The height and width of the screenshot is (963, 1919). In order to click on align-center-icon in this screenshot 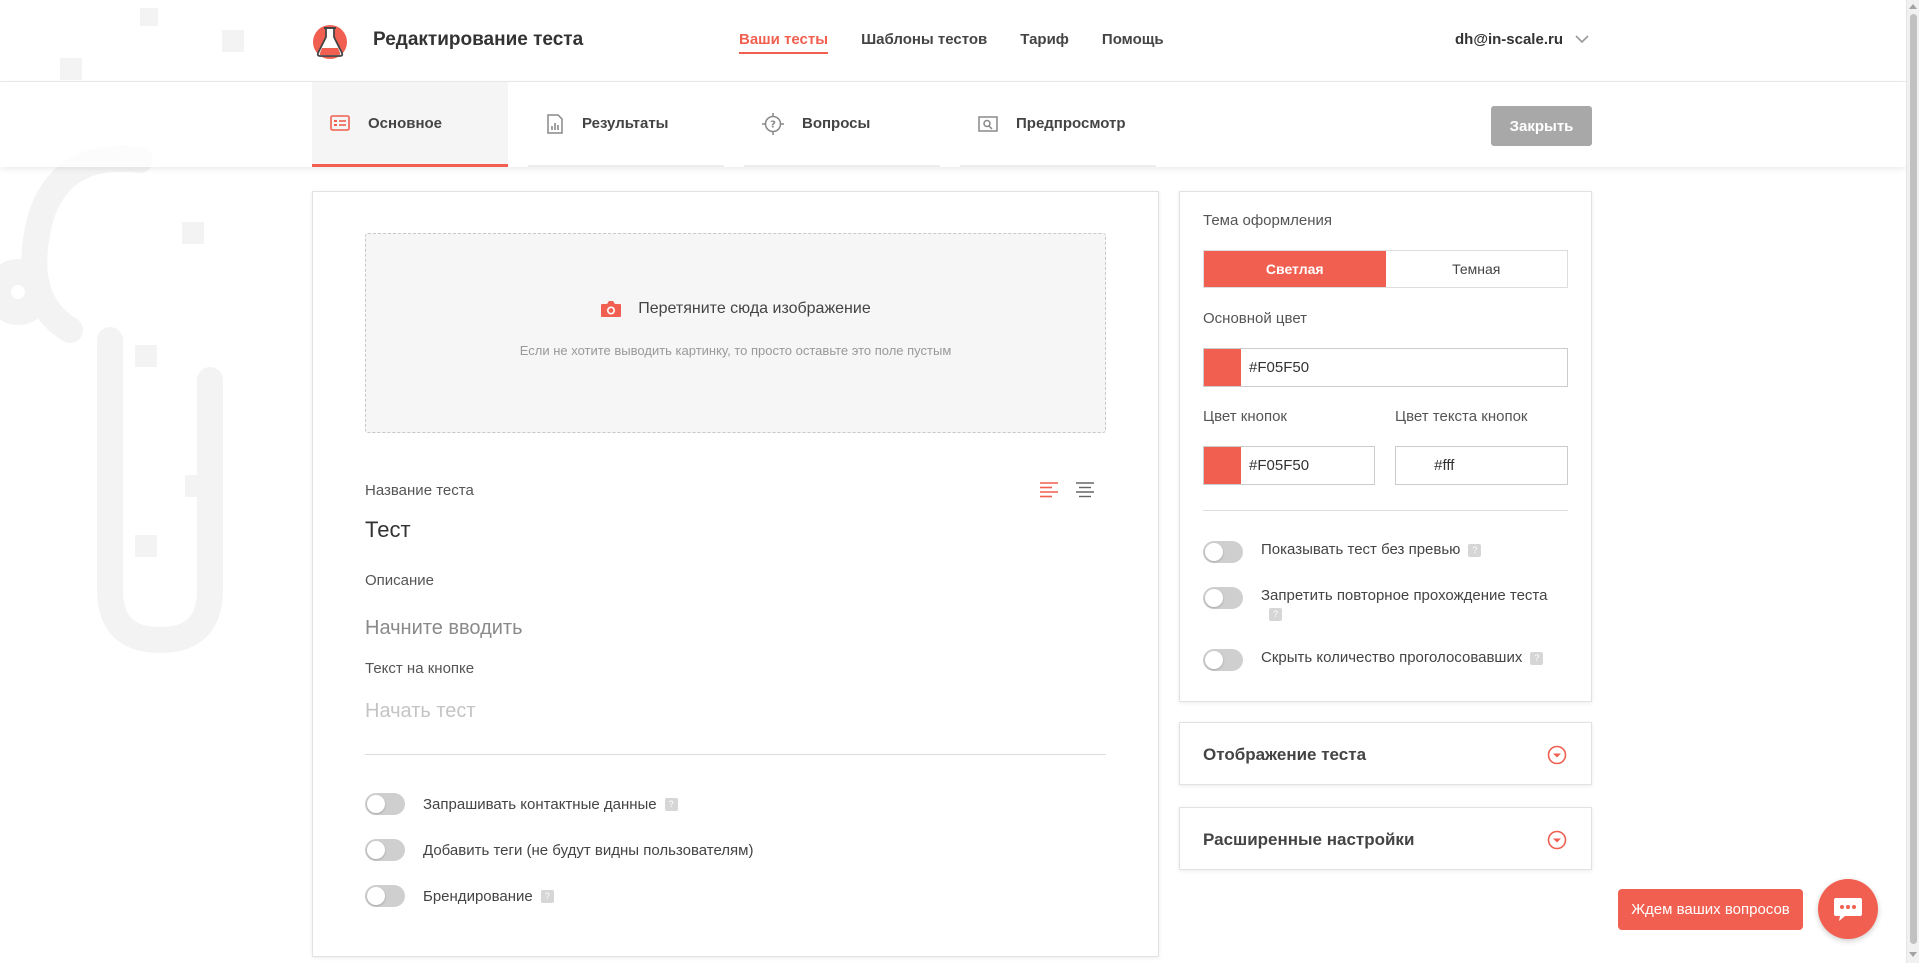, I will do `click(1085, 490)`.